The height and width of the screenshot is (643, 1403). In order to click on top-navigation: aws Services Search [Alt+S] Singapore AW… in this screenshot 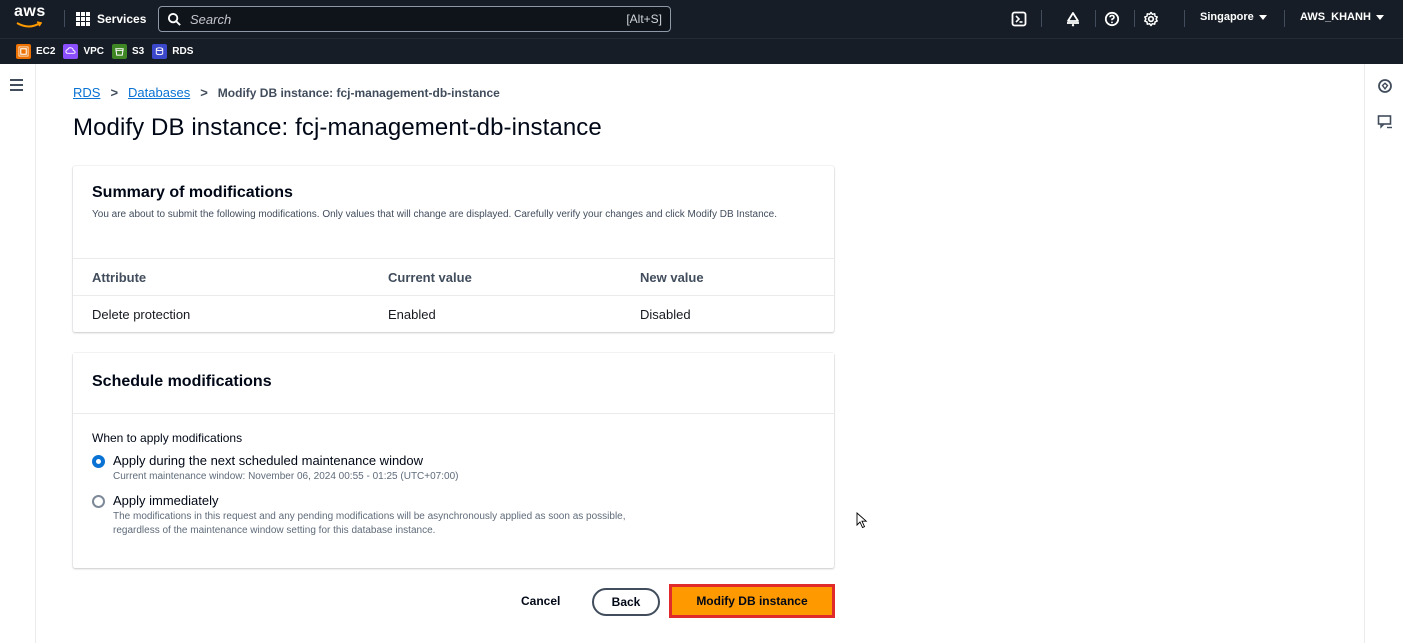, I will do `click(701, 19)`.